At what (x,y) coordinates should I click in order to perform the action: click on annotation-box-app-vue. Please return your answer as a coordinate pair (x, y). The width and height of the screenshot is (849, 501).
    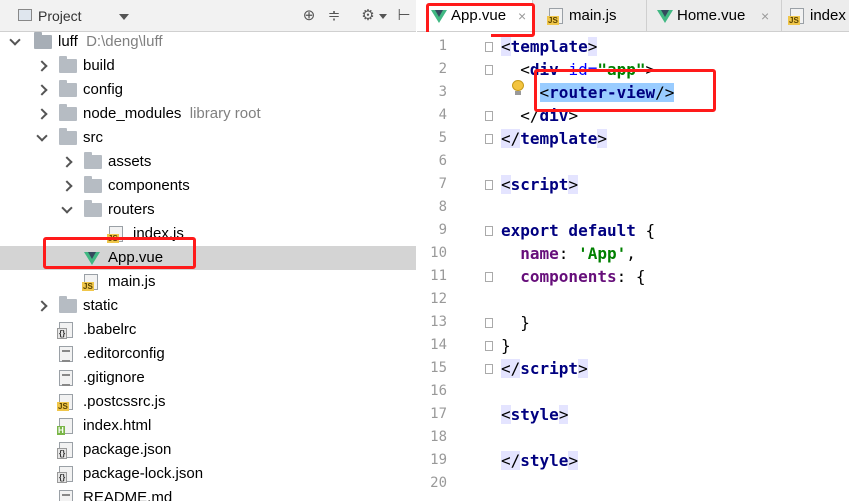
    Looking at the image, I should click on (119, 253).